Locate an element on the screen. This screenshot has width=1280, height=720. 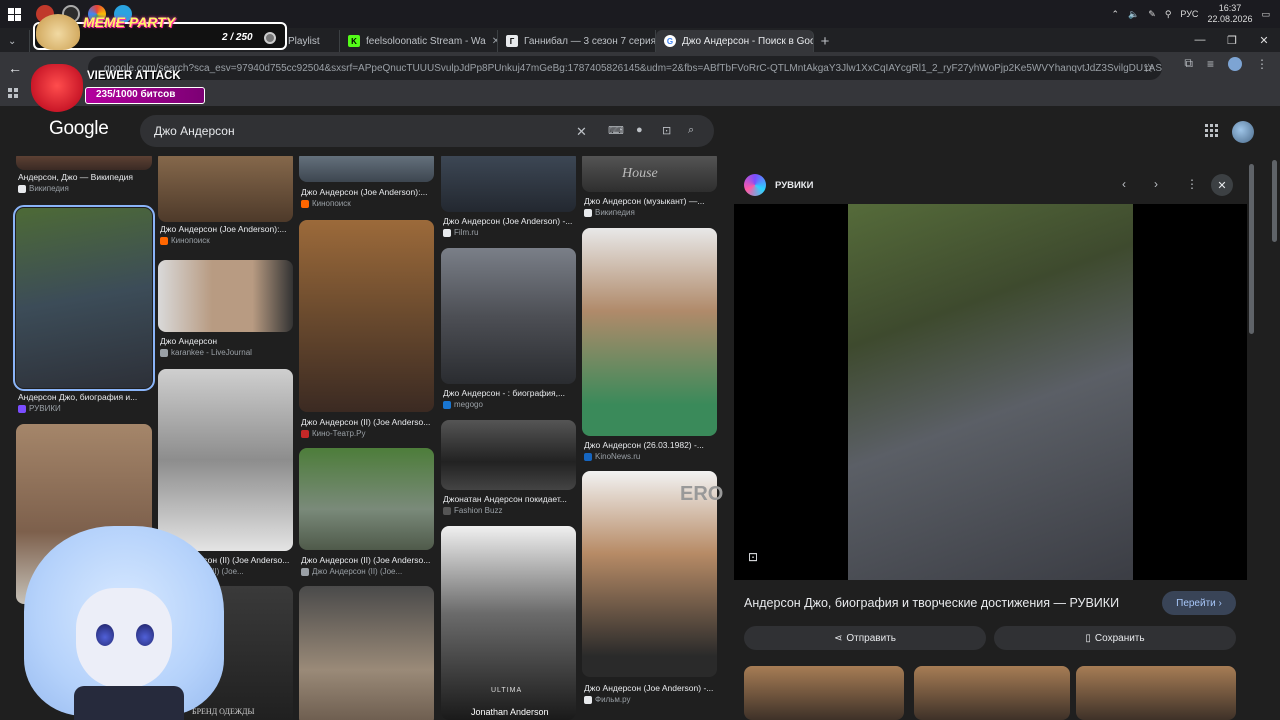
keyboard-icon: ⌨ is located at coordinates (616, 130).